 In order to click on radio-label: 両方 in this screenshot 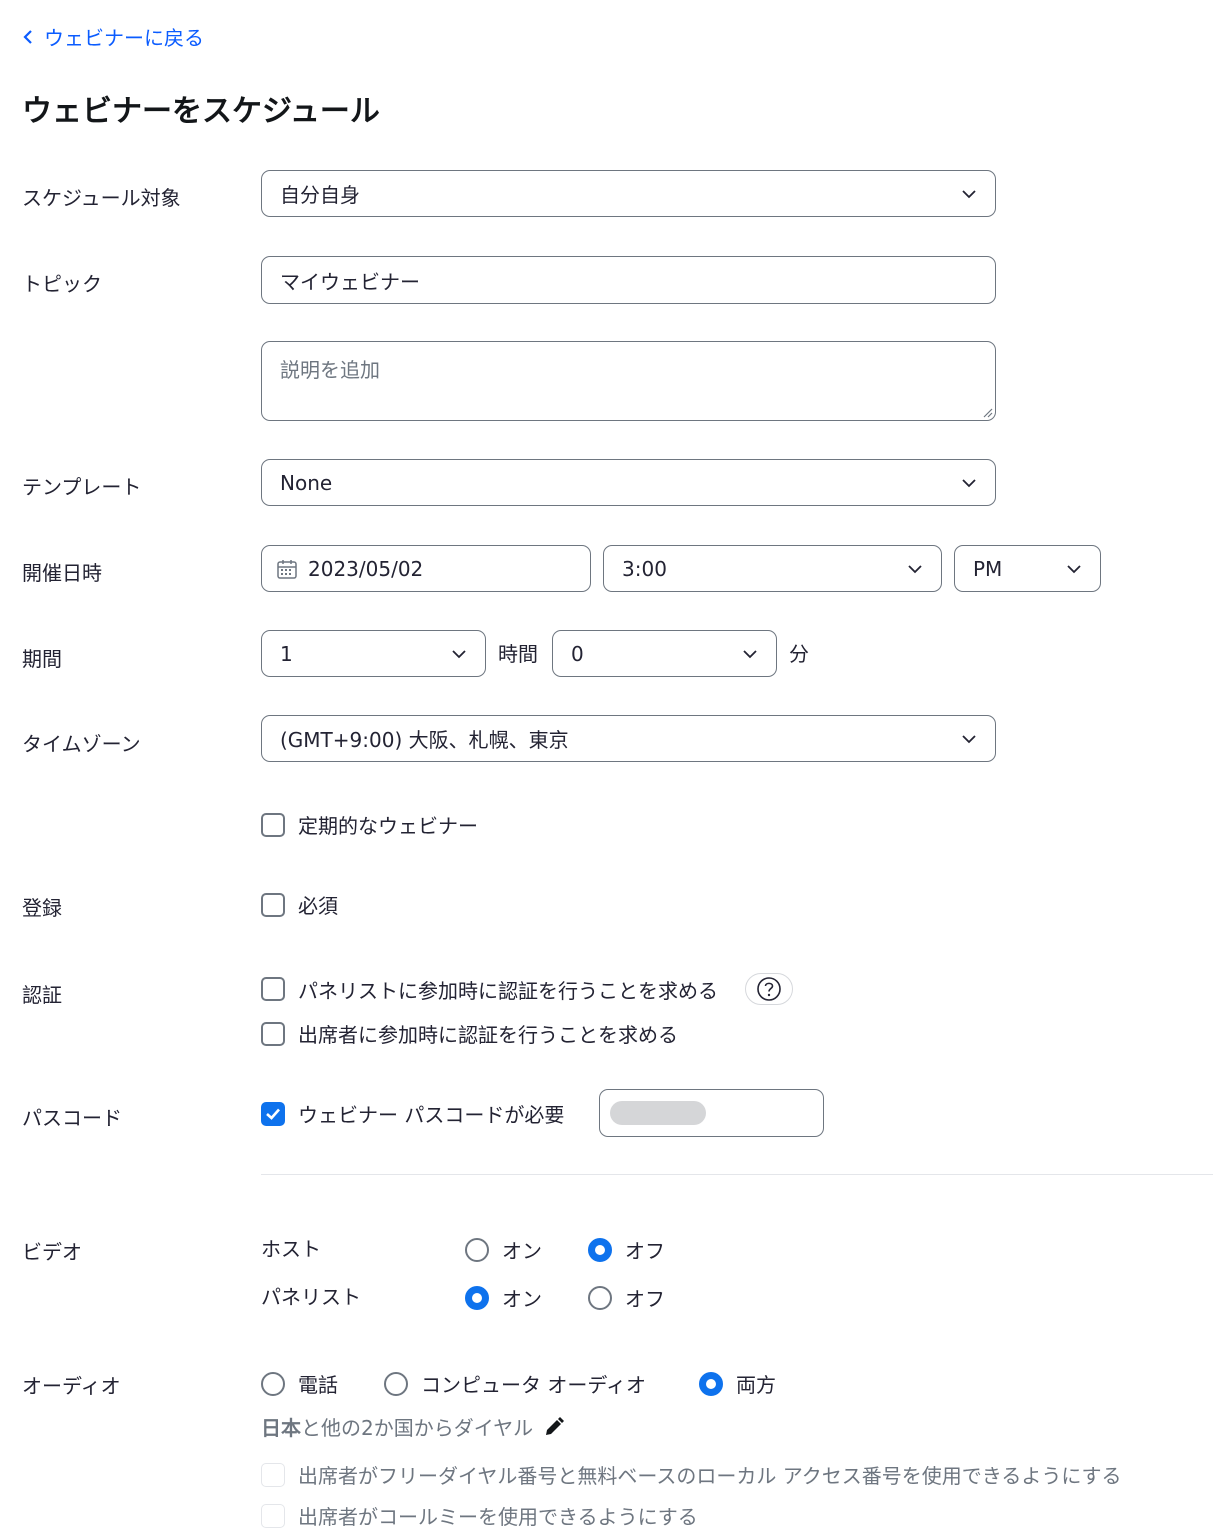, I will do `click(756, 1385)`.